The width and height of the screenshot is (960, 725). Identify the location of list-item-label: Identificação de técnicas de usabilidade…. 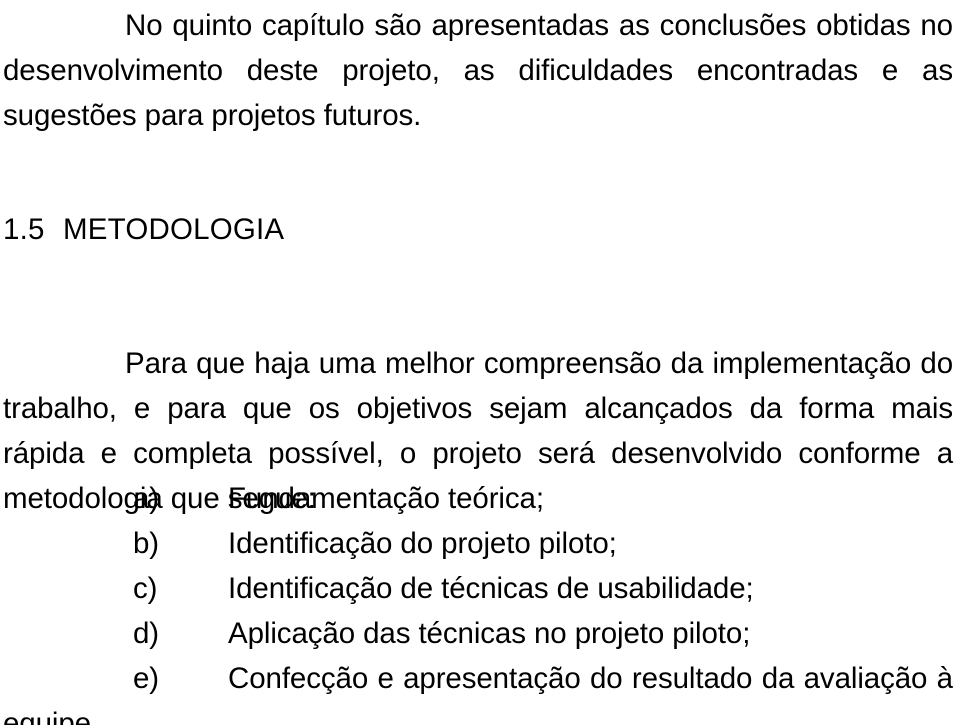
(491, 588).